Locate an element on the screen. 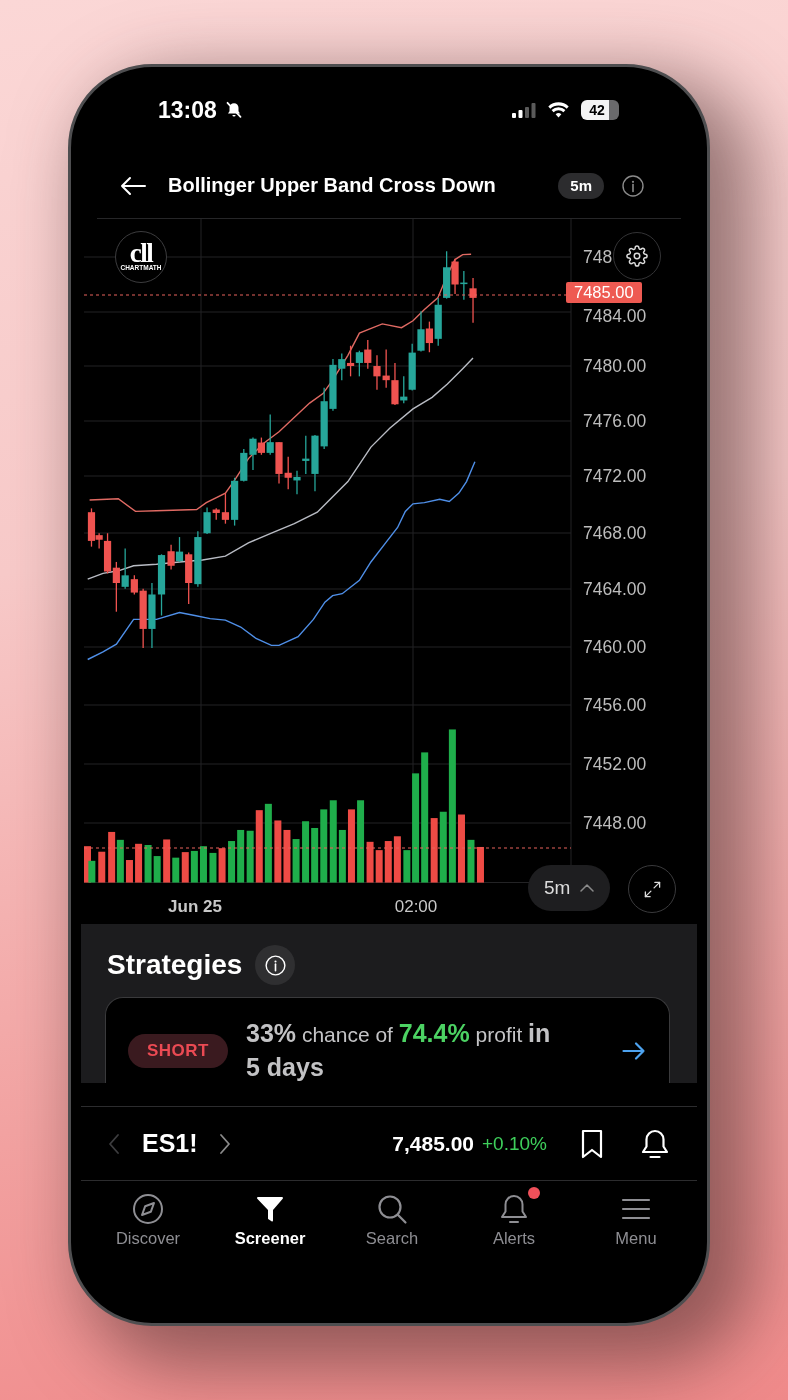  time-axis-label: 02:00 is located at coordinates (416, 906).